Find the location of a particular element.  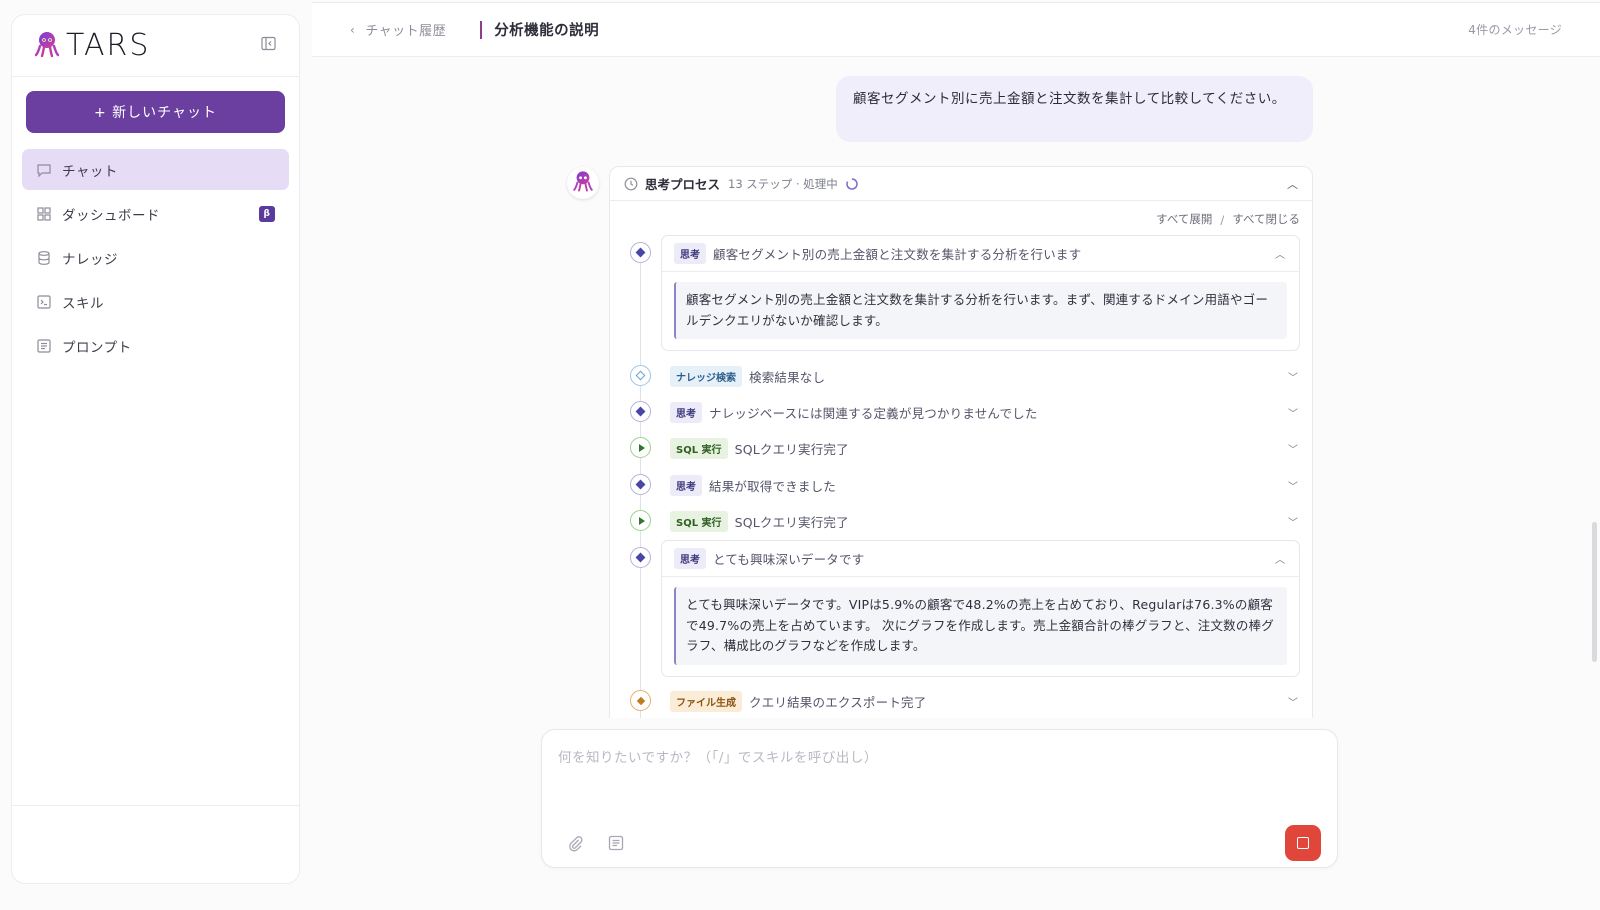

step-tag: ファイル生成 is located at coordinates (706, 701).